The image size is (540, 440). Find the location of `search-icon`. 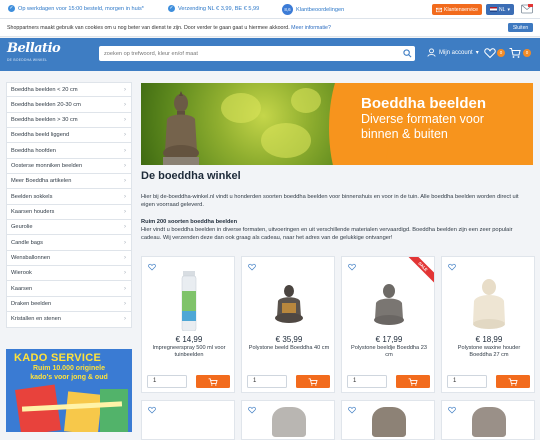

search-icon is located at coordinates (407, 53).